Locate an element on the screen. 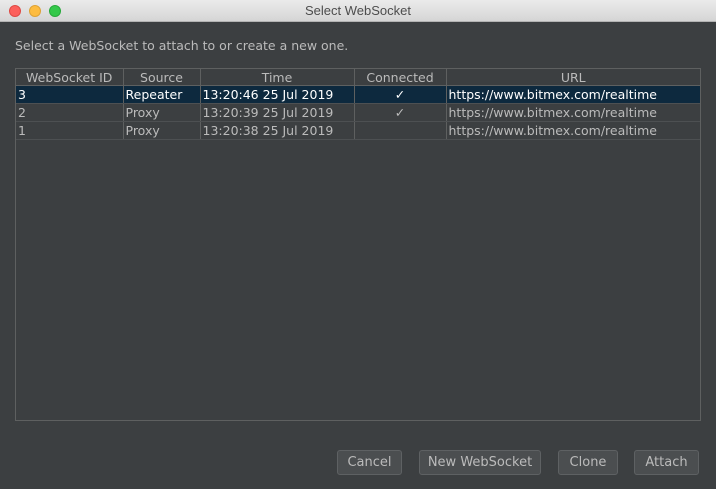 The height and width of the screenshot is (489, 716). column-header-connected: Connected is located at coordinates (400, 77).